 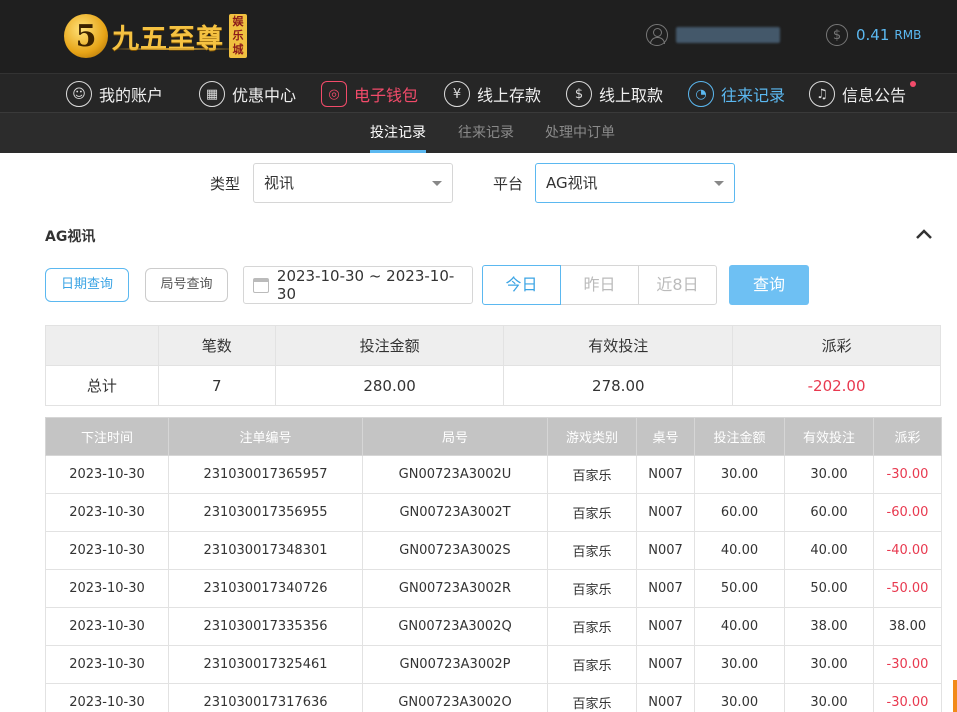 I want to click on nav-promotions: ▦ 优惠中心, so click(x=247, y=94).